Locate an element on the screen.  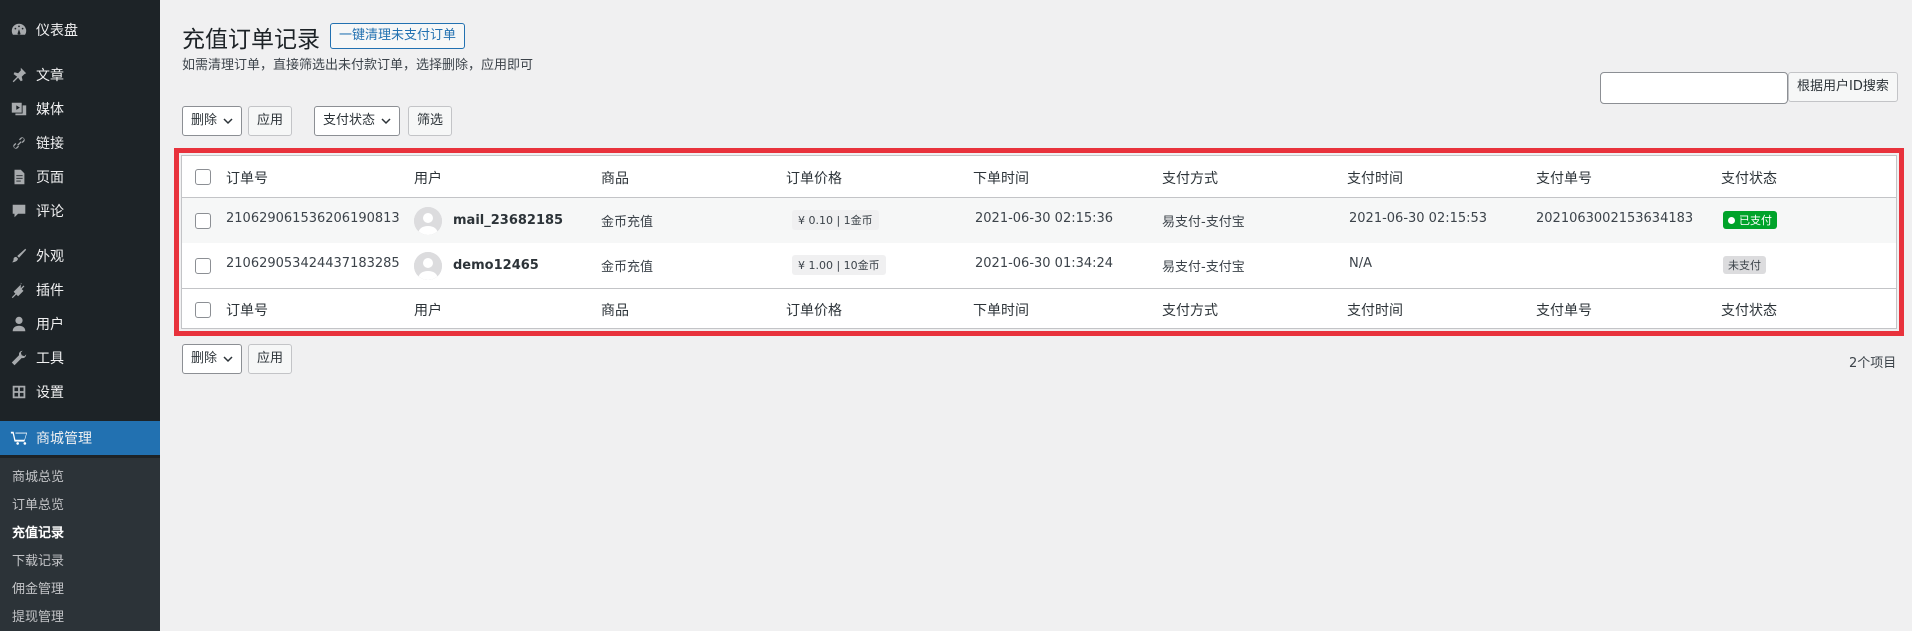
dashboard-icon is located at coordinates (19, 30).